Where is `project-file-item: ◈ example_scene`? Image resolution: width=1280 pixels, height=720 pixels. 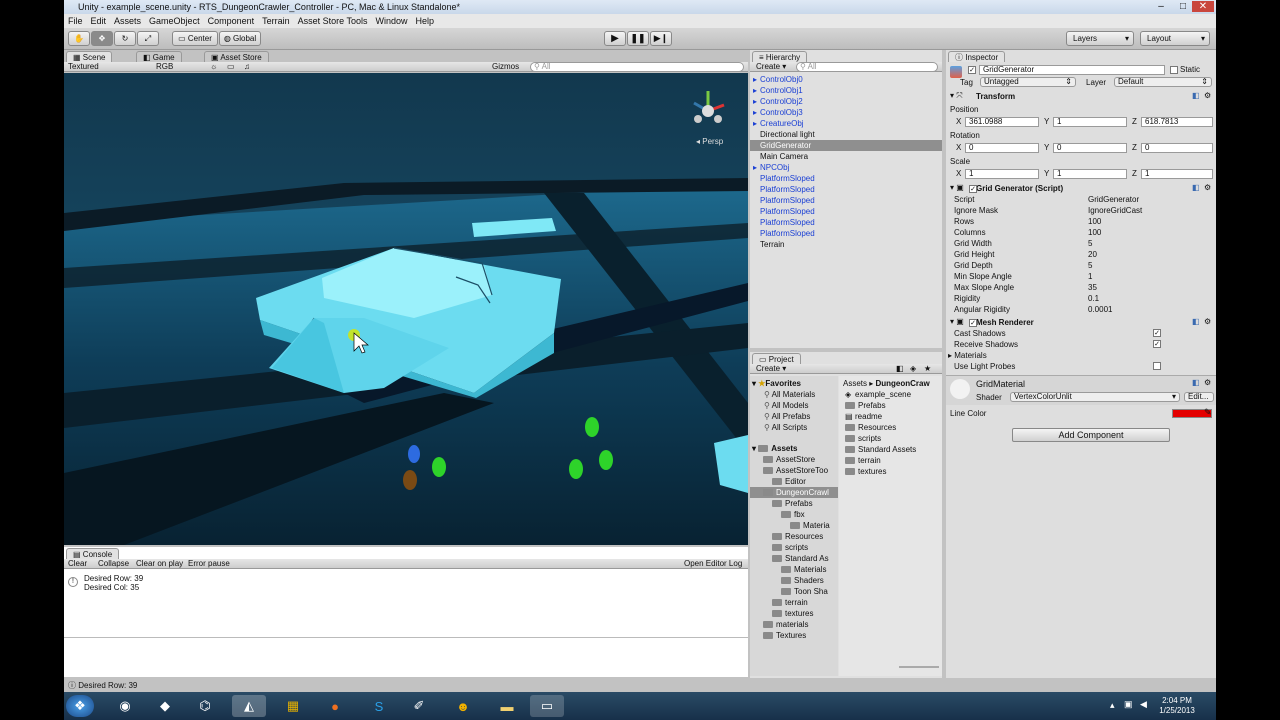
project-file-item: ◈ example_scene is located at coordinates (878, 394).